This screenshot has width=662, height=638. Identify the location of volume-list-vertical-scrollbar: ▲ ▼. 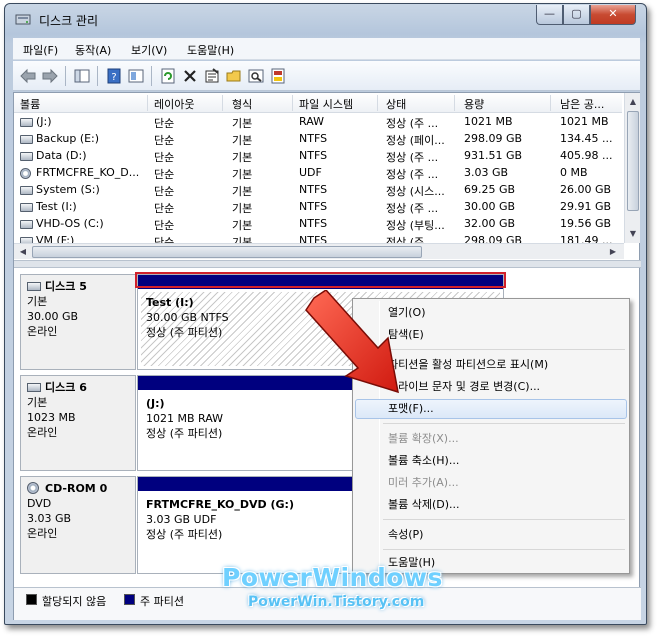
(632, 168).